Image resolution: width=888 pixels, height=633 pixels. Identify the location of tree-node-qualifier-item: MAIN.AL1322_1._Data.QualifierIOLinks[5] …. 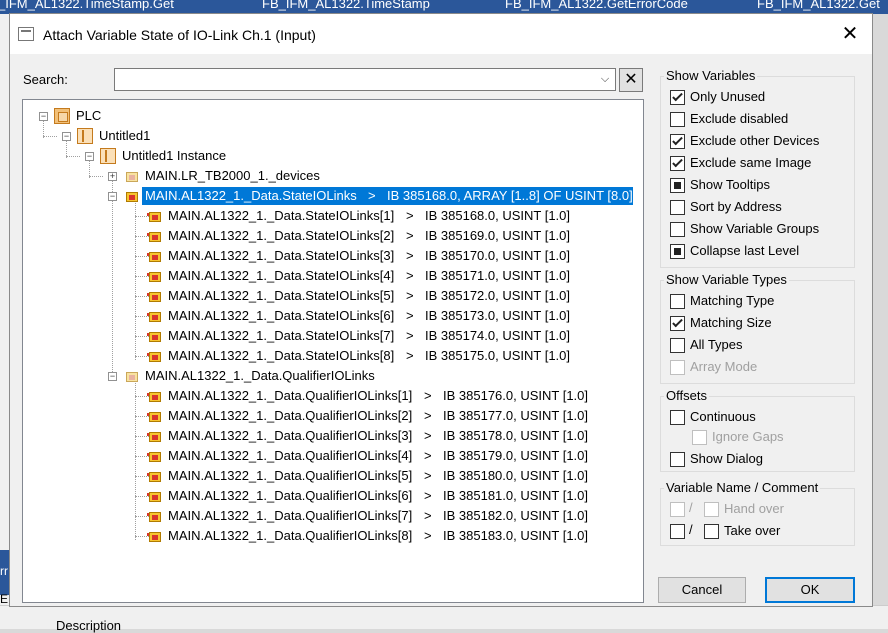
(323, 476).